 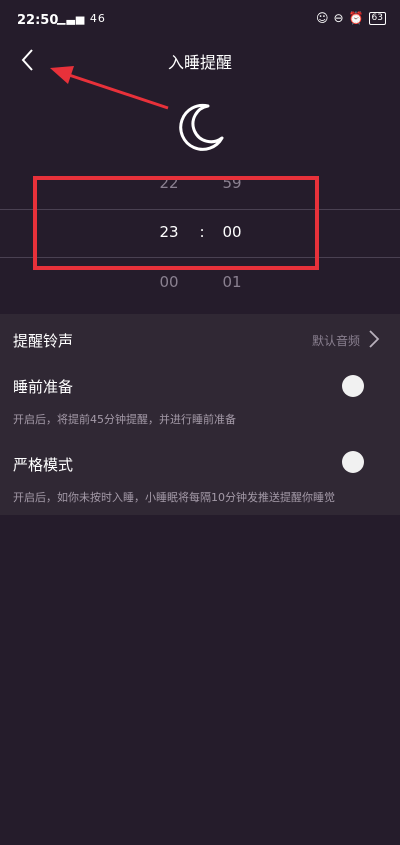 What do you see at coordinates (124, 419) in the screenshot?
I see `bedtime-prep-desc: 开启后，将提前45分钟提醒，并进行睡前准备` at bounding box center [124, 419].